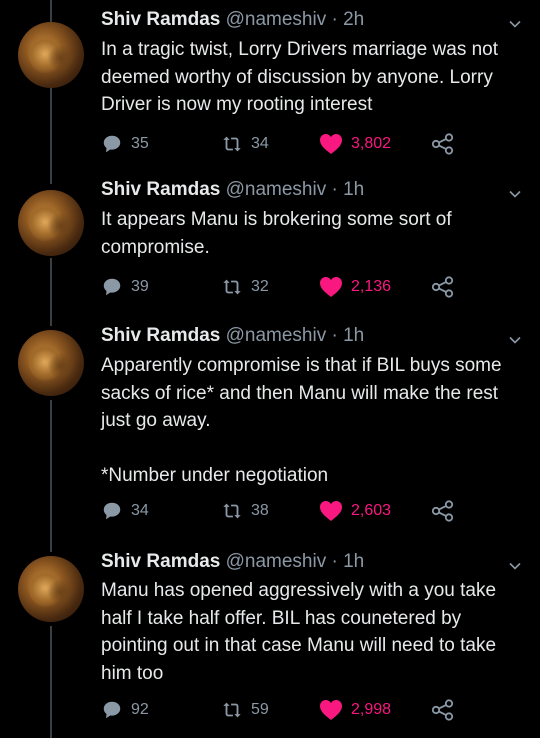 This screenshot has width=540, height=738. I want to click on action-bar: 92 59 2,998, so click(281, 710).